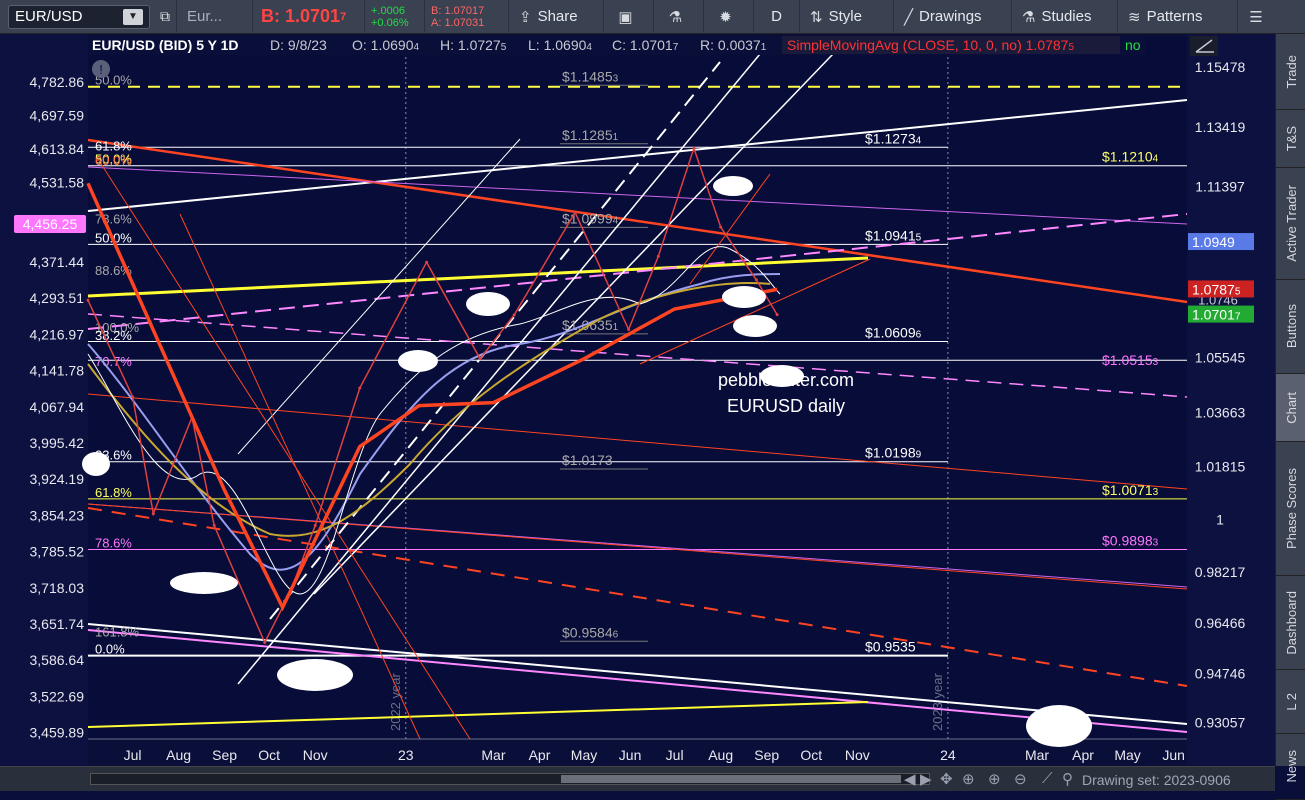 This screenshot has width=1305, height=800. Describe the element at coordinates (117, 632) in the screenshot. I see `fib-label: 161.8%` at that location.